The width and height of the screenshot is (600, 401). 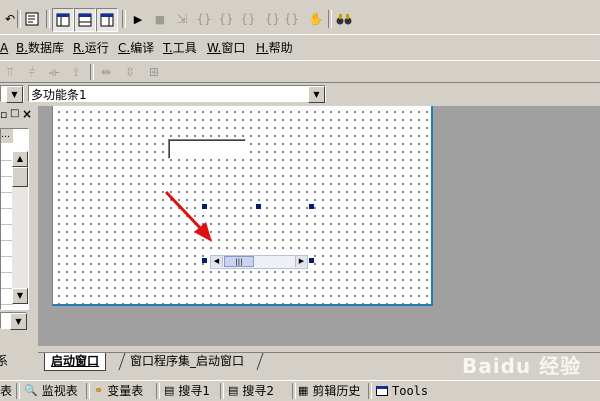 What do you see at coordinates (20, 296) in the screenshot?
I see `scroll-down-button: ▼` at bounding box center [20, 296].